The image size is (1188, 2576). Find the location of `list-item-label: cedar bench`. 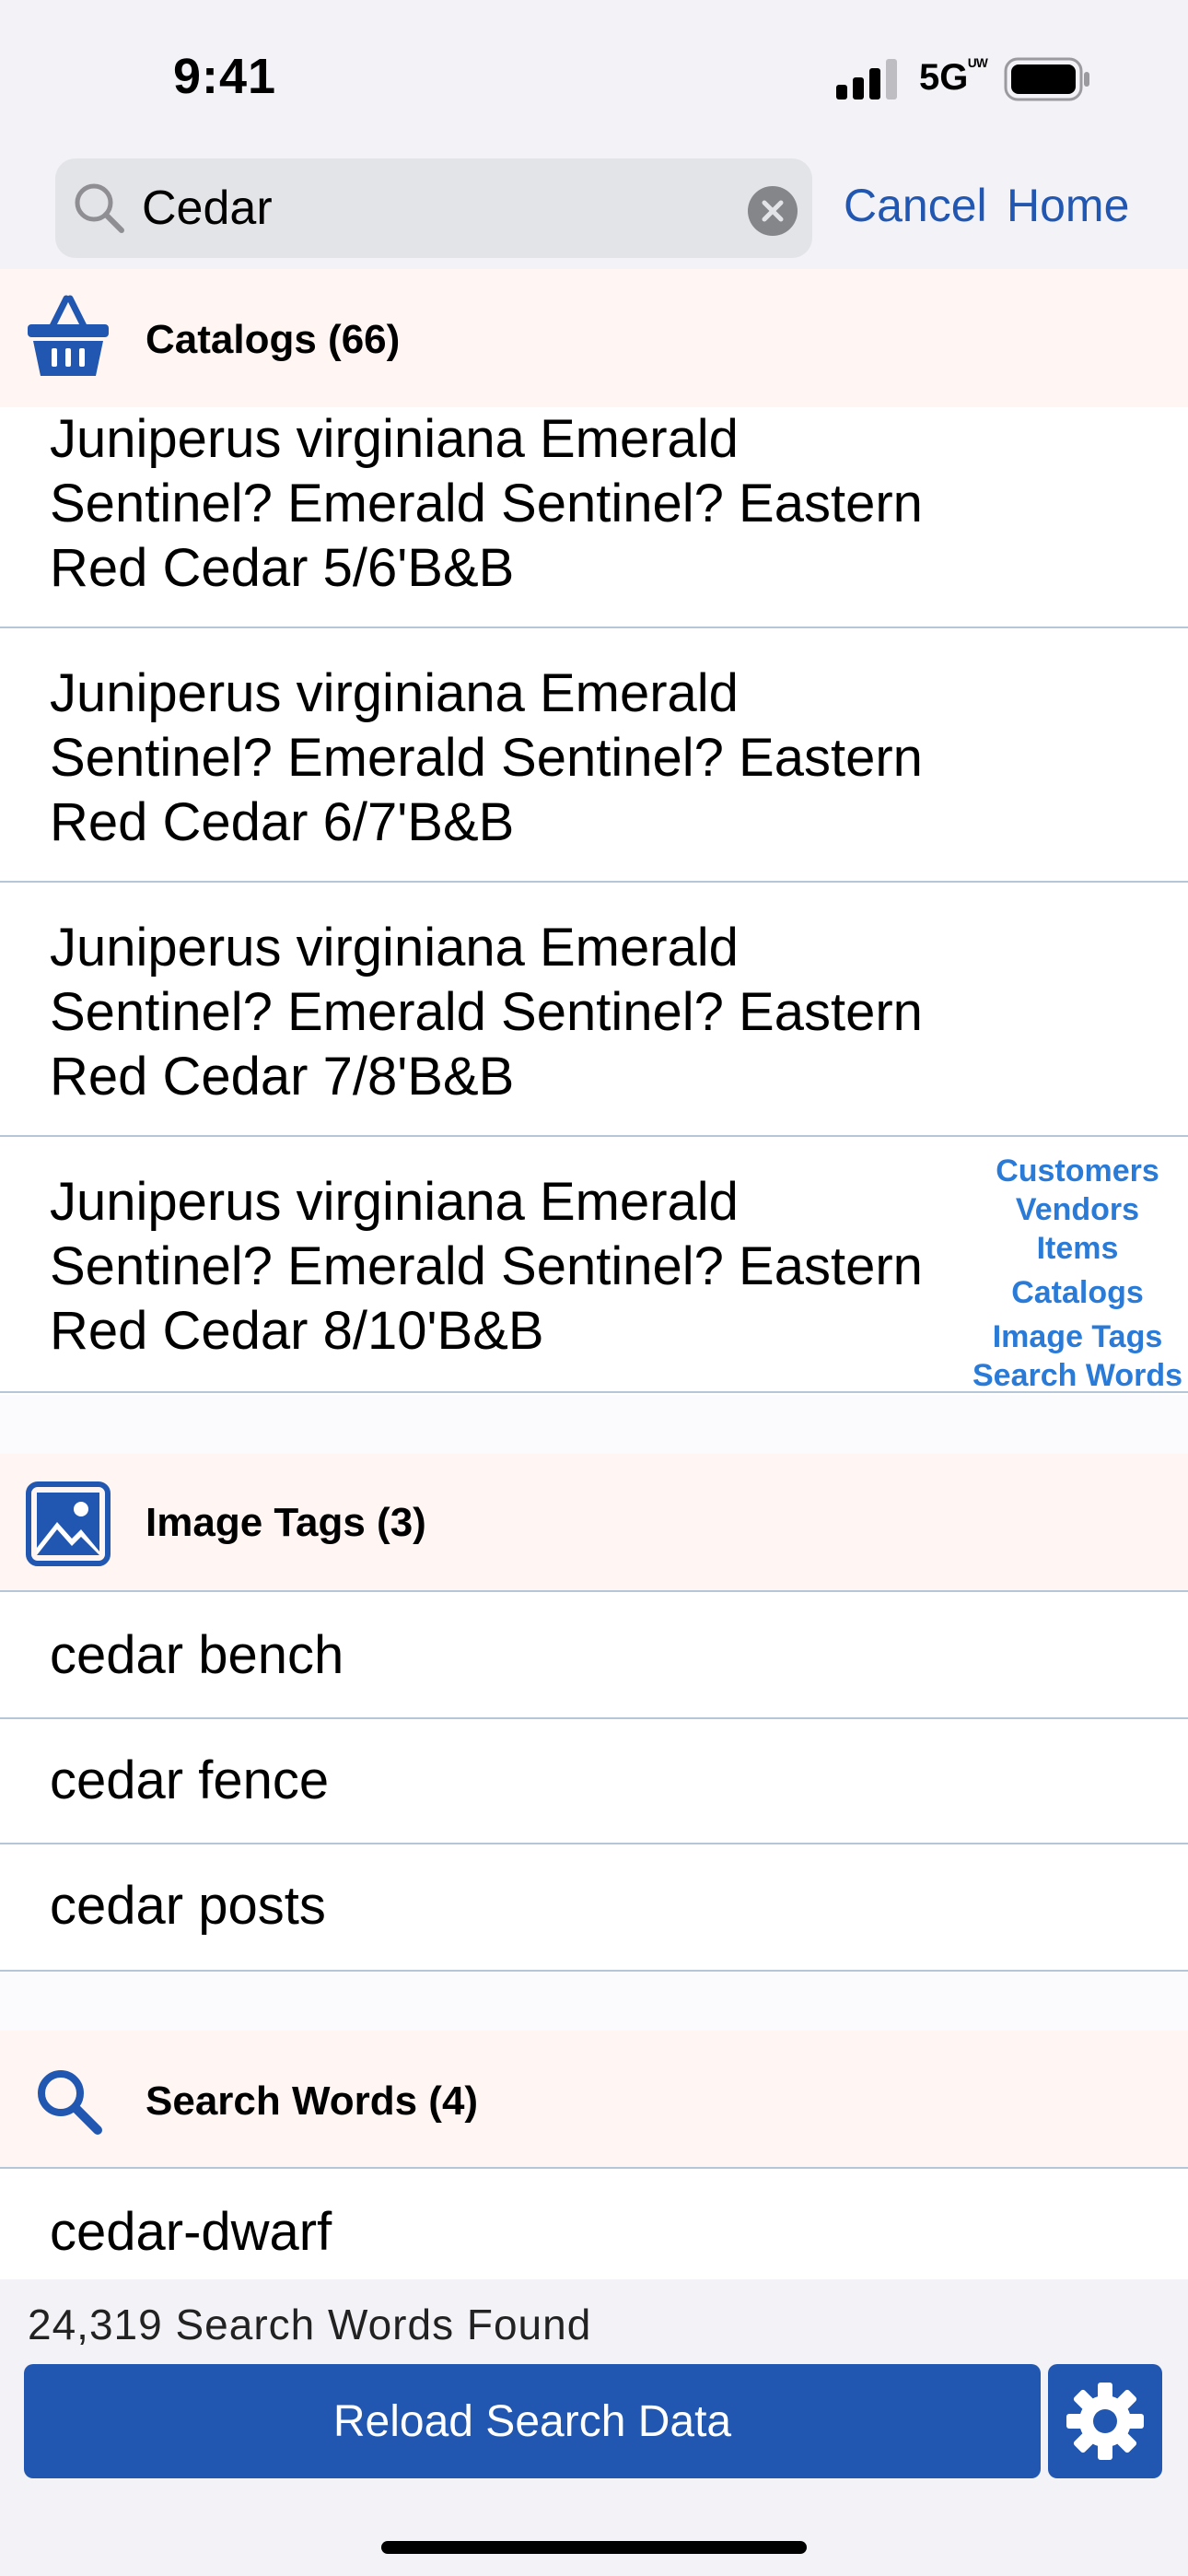

list-item-label: cedar bench is located at coordinates (197, 1655).